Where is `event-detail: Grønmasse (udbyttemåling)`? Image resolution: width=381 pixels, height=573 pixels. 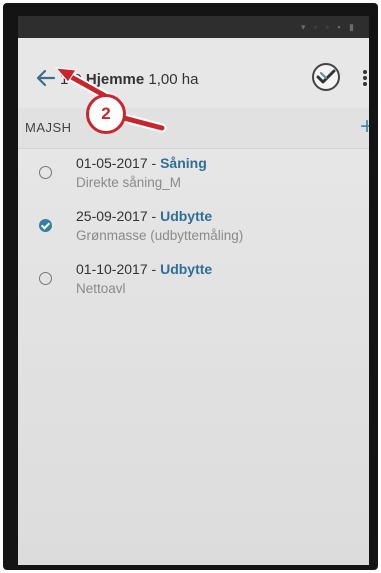
event-detail: Grønmasse (udbyttemåling) is located at coordinates (160, 235).